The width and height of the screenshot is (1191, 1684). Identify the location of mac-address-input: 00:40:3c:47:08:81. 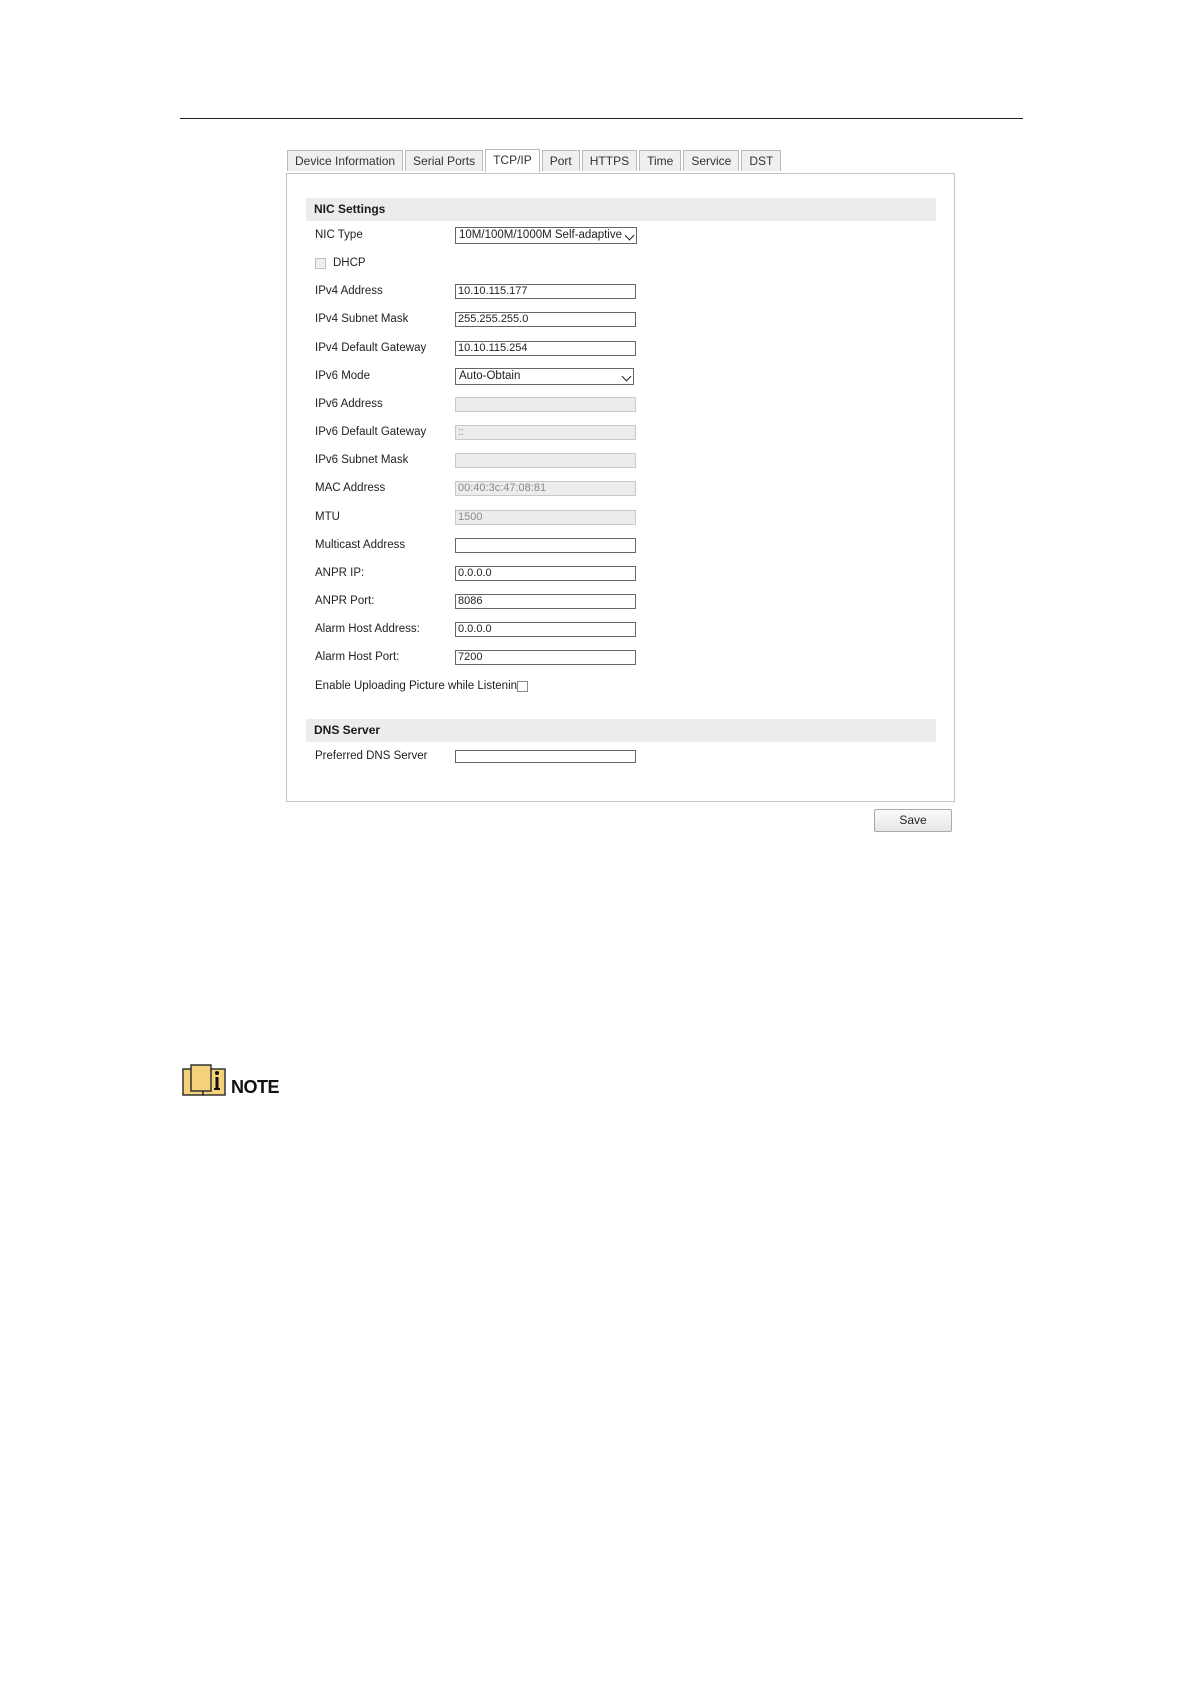
(545, 488).